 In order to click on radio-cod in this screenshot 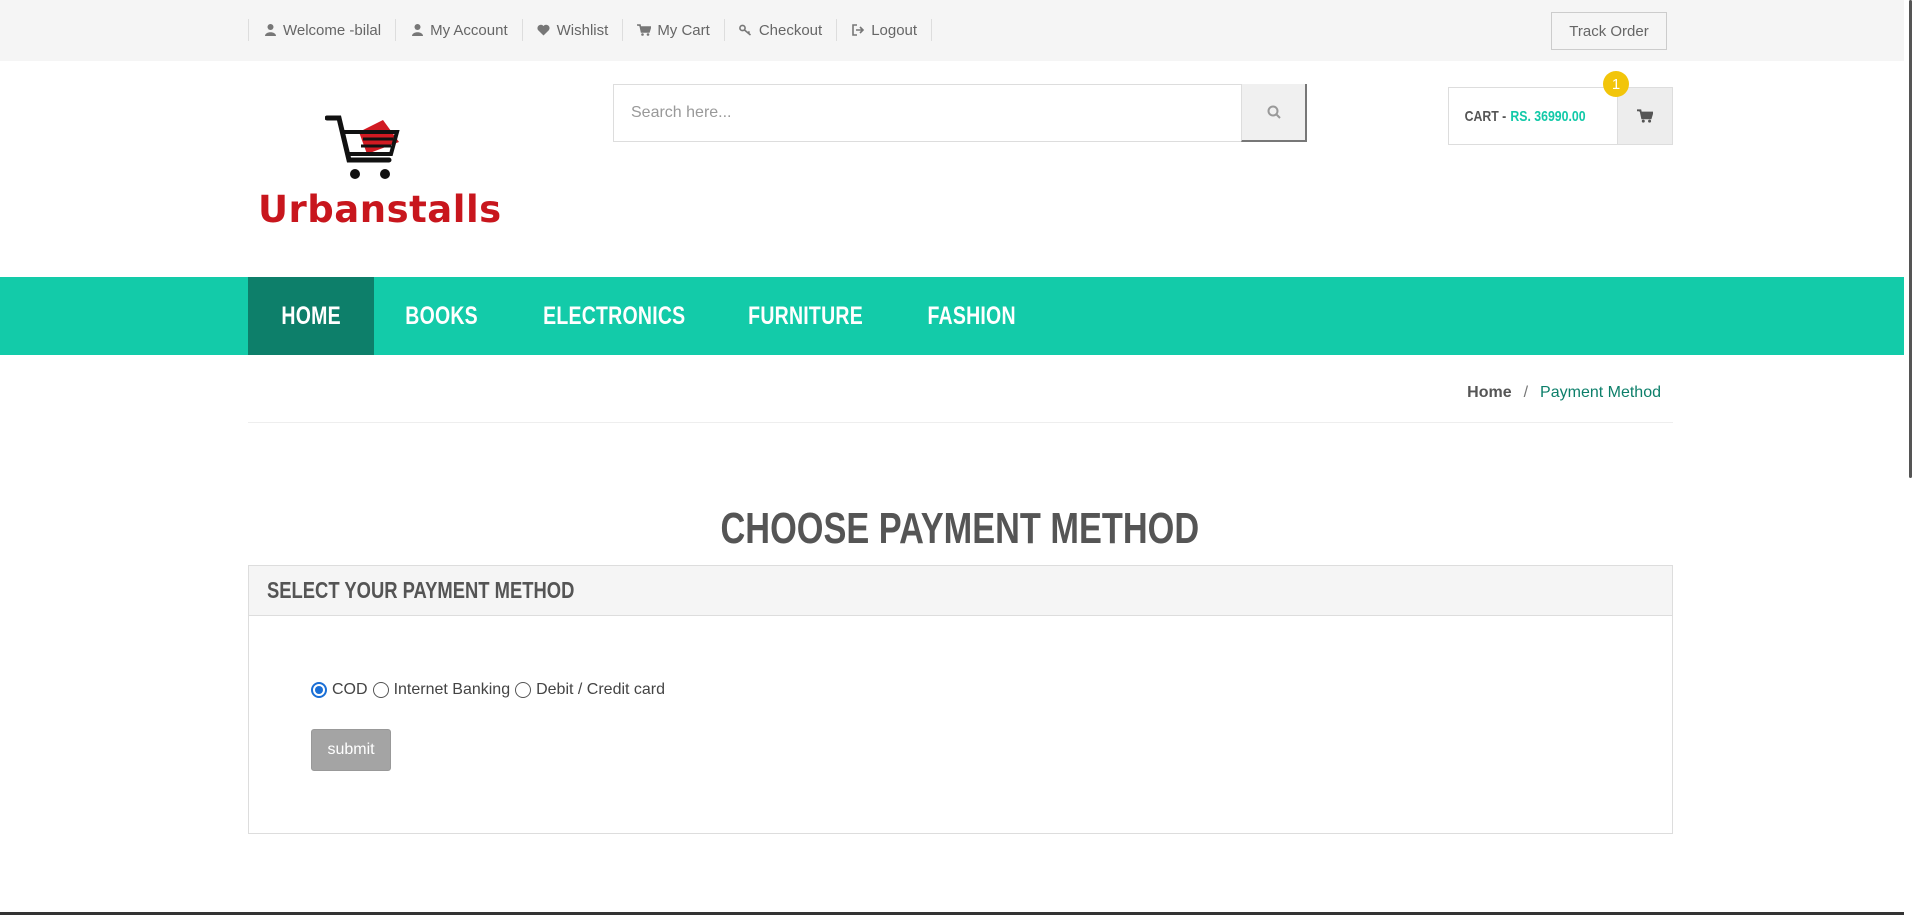, I will do `click(319, 690)`.